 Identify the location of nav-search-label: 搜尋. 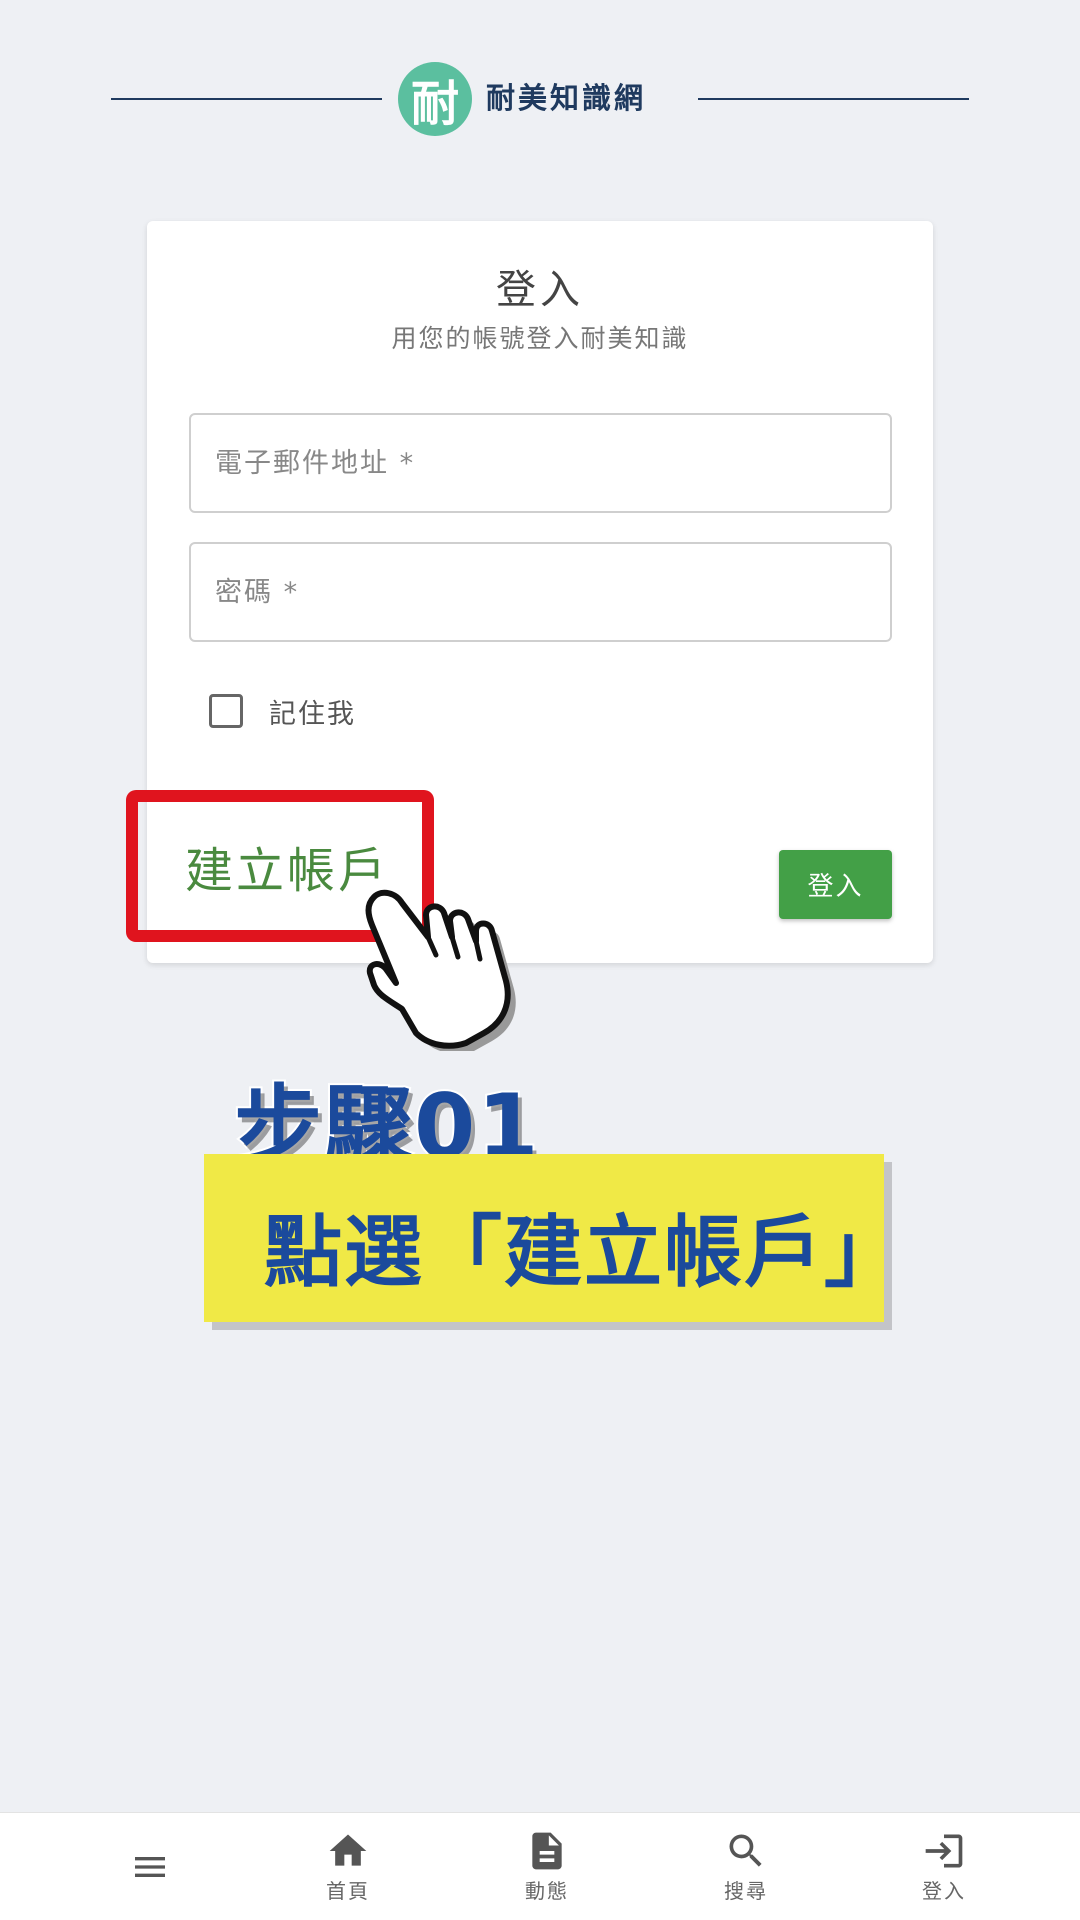
(746, 1891).